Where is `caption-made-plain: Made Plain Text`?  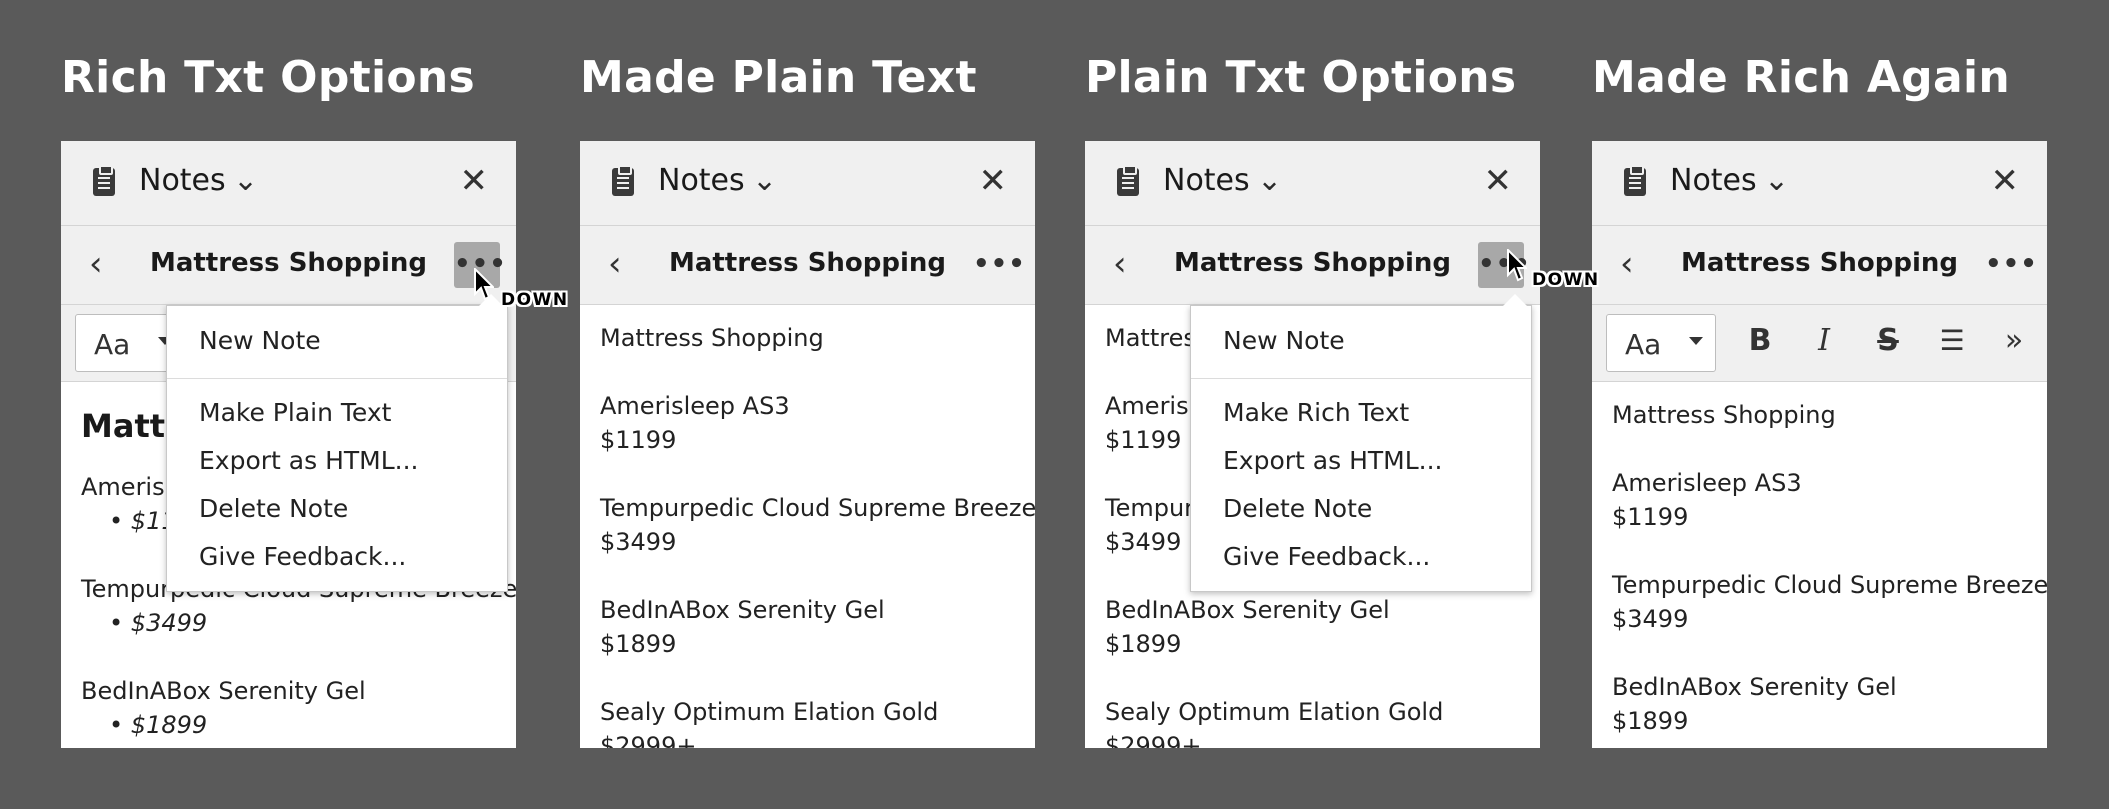 caption-made-plain: Made Plain Text is located at coordinates (778, 77).